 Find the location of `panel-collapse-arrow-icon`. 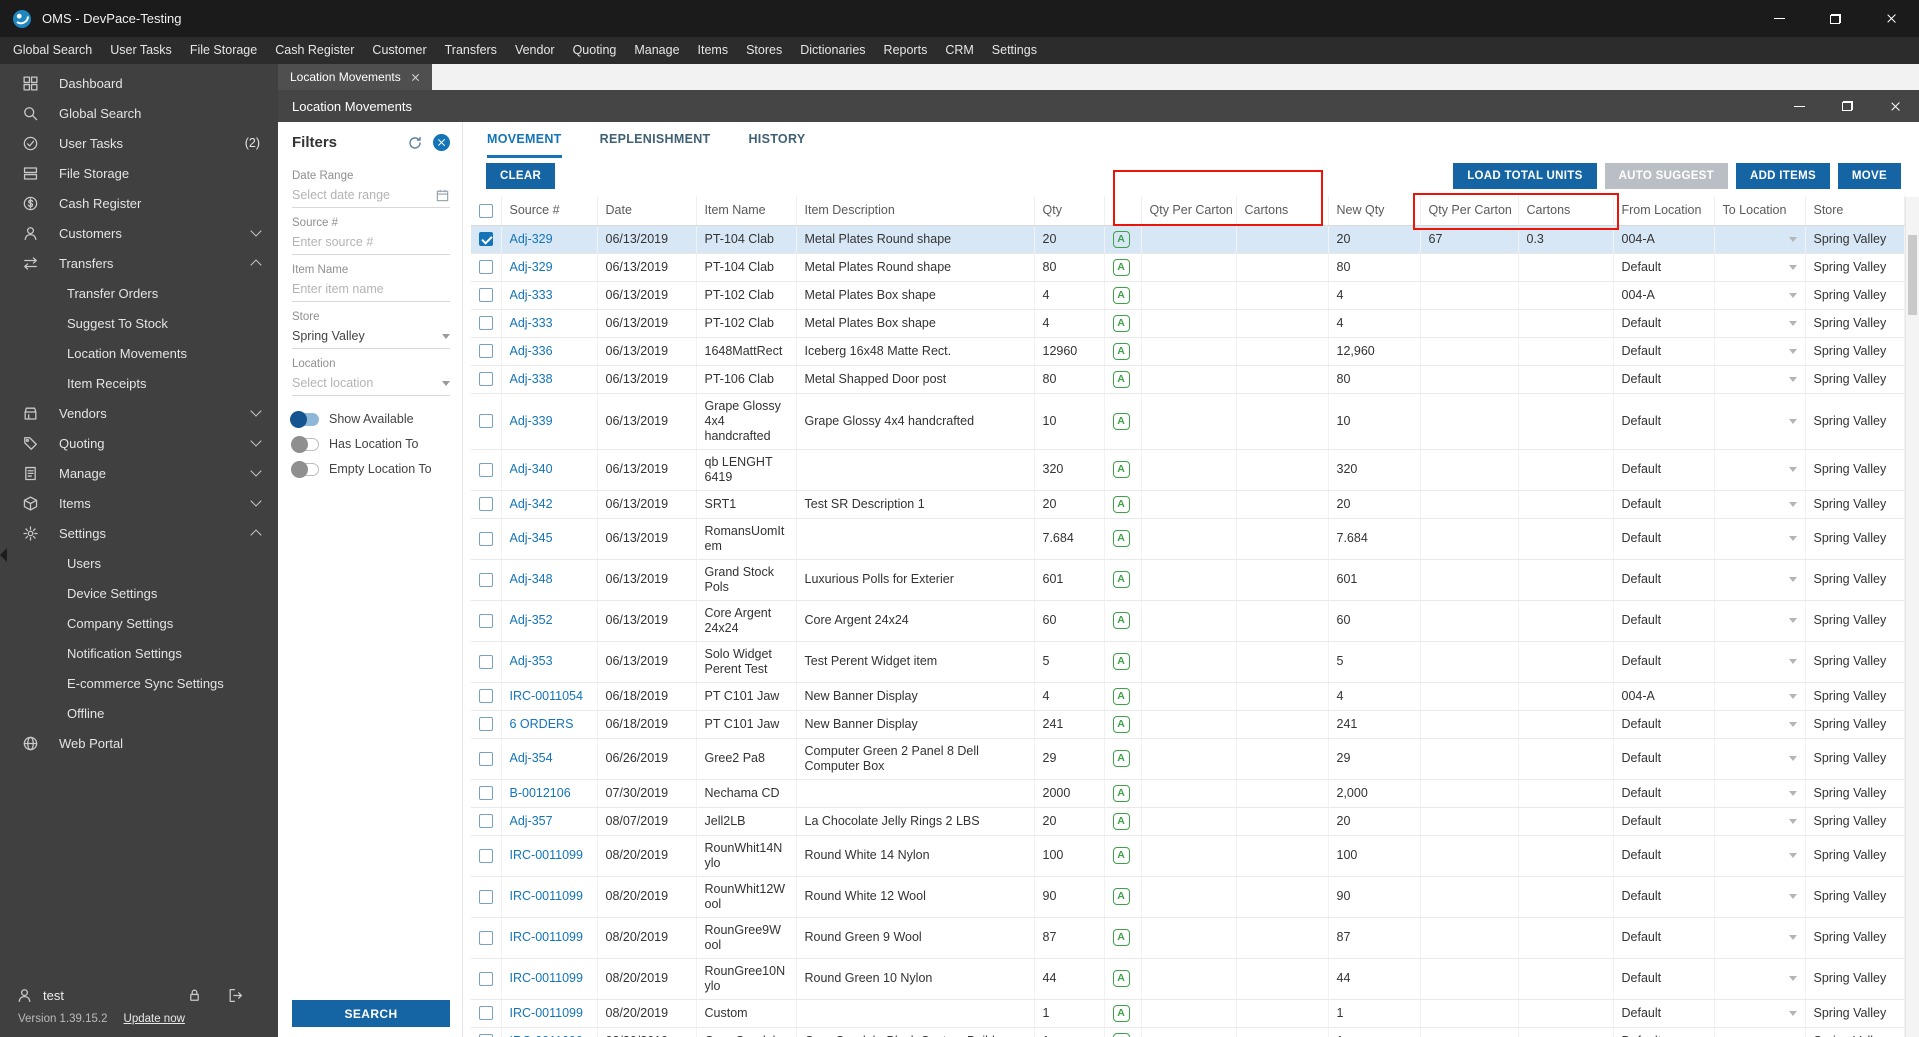

panel-collapse-arrow-icon is located at coordinates (3, 555).